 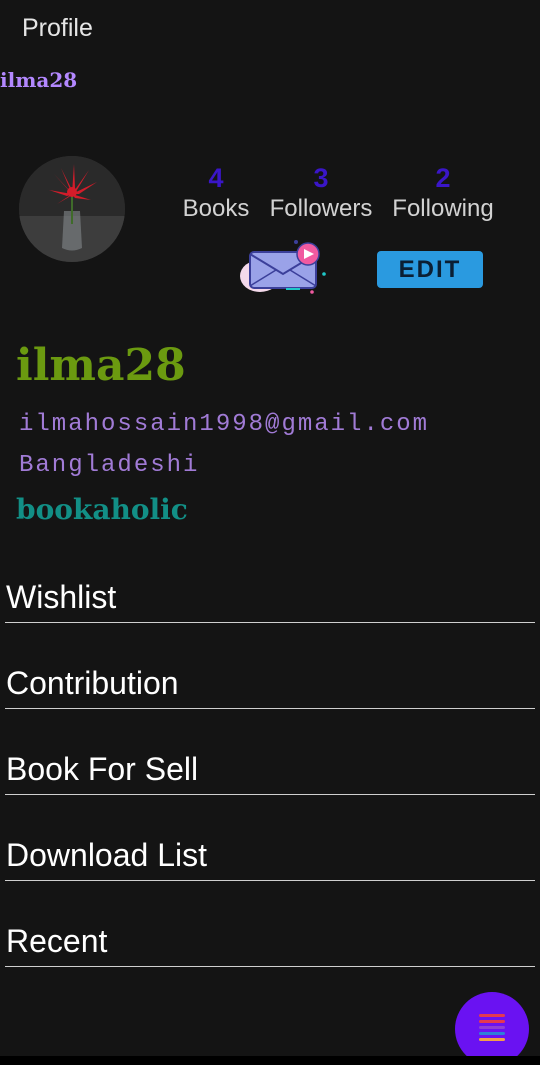 I want to click on stat-books: 4 Books, so click(x=216, y=193).